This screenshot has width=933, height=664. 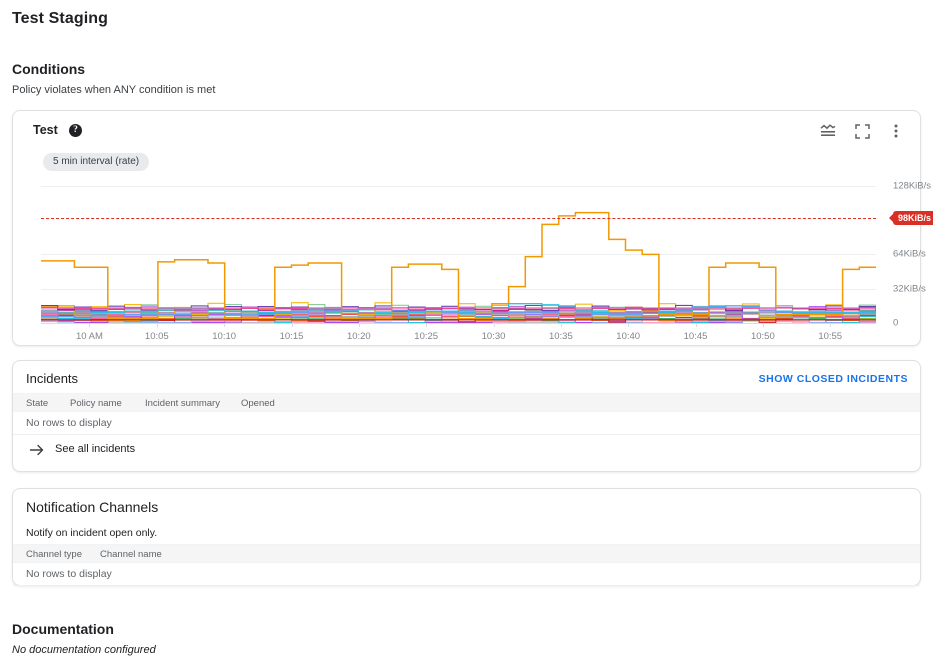 I want to click on arrow-right-icon, so click(x=37, y=450).